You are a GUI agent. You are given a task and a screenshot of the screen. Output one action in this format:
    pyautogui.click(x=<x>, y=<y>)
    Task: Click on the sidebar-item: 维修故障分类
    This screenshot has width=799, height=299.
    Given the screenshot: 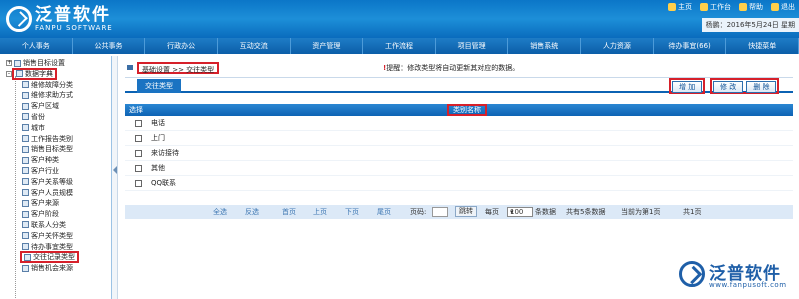 What is the action you would take?
    pyautogui.click(x=55, y=85)
    